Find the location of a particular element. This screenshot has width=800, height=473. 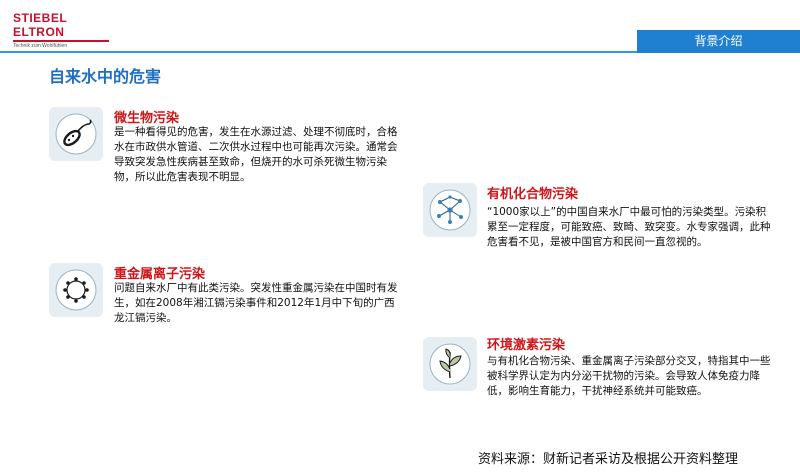

microbe-icon is located at coordinates (76, 134).